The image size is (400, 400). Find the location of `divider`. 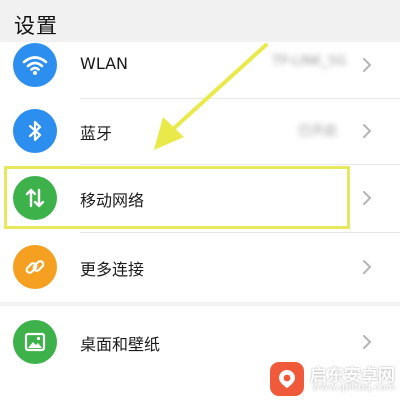

divider is located at coordinates (240, 232).